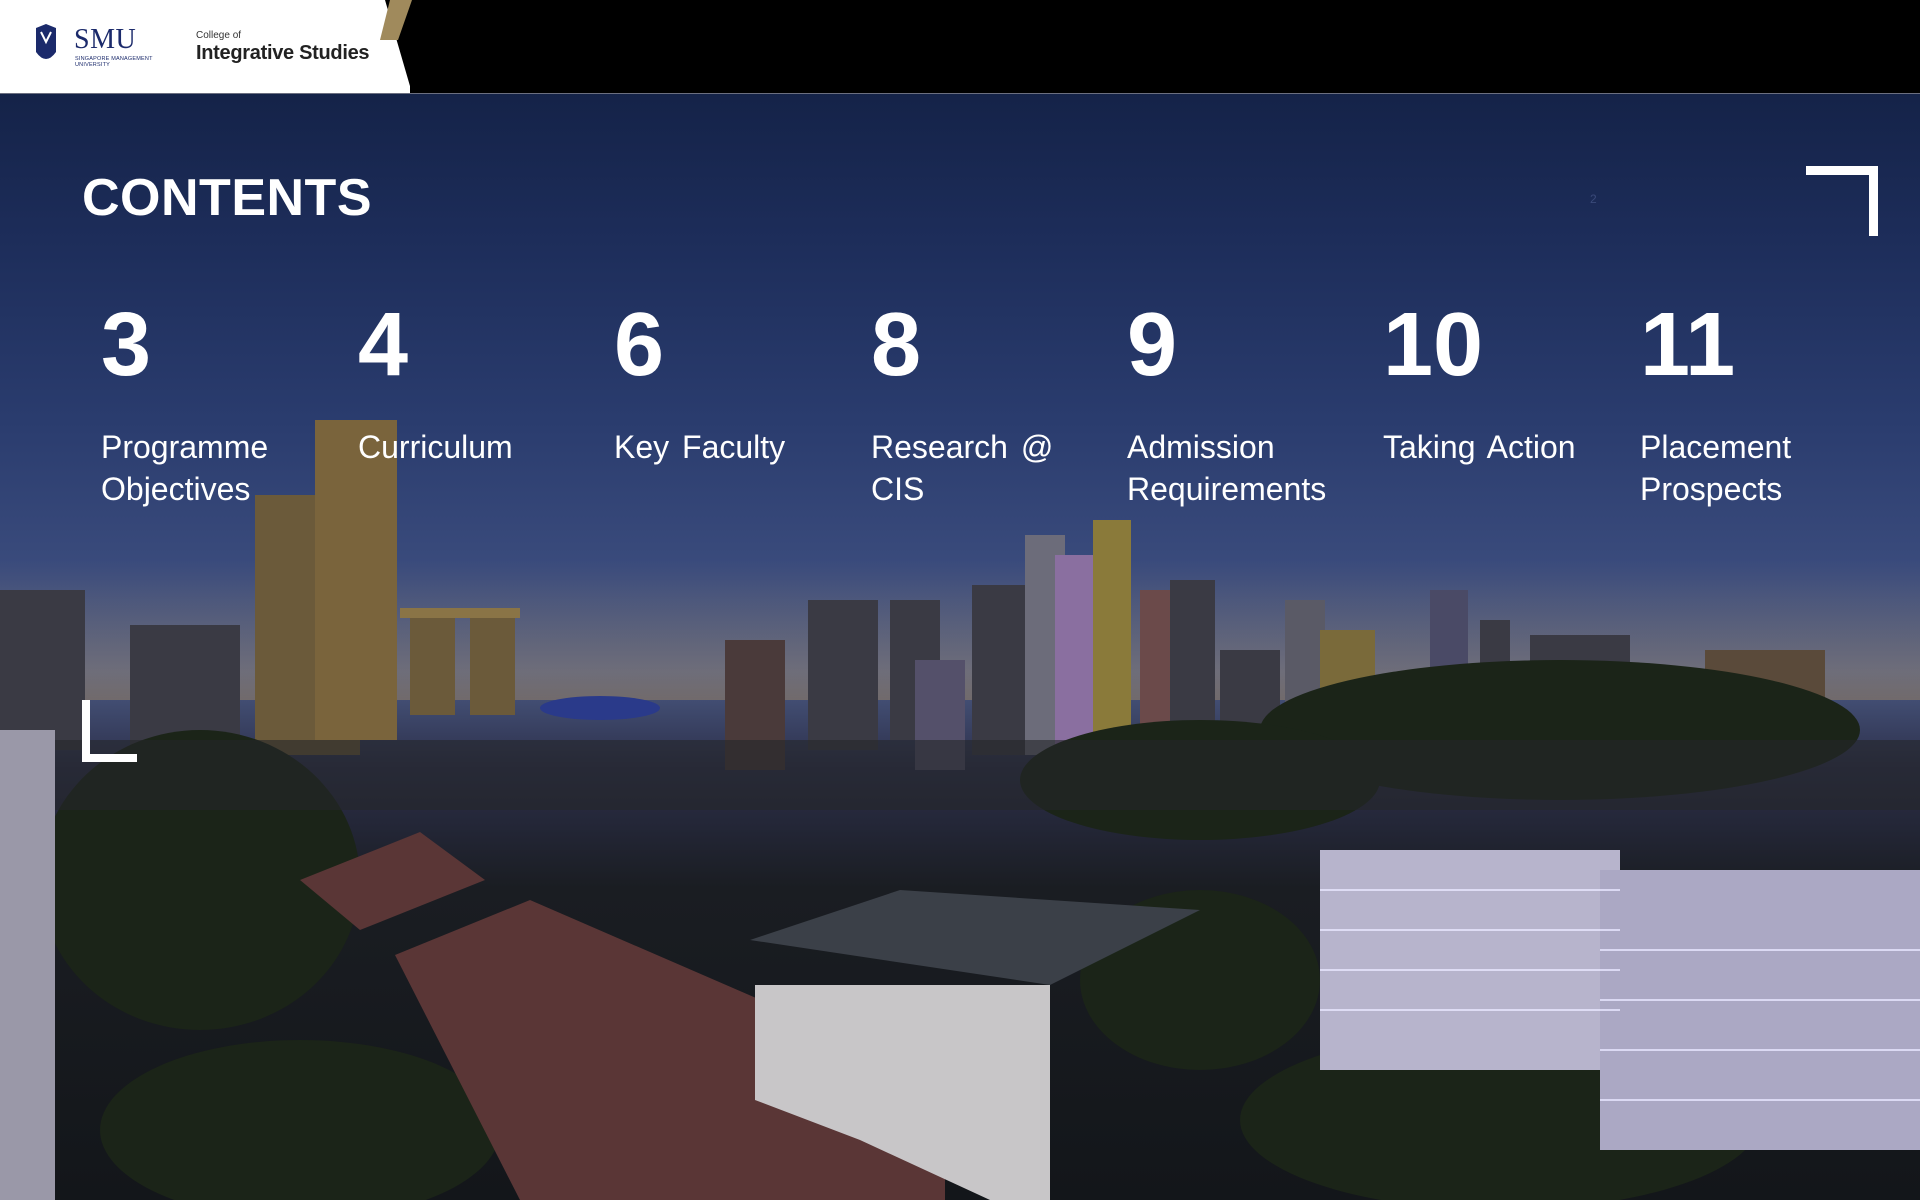  What do you see at coordinates (219, 35) in the screenshot?
I see `college-prefix: College of` at bounding box center [219, 35].